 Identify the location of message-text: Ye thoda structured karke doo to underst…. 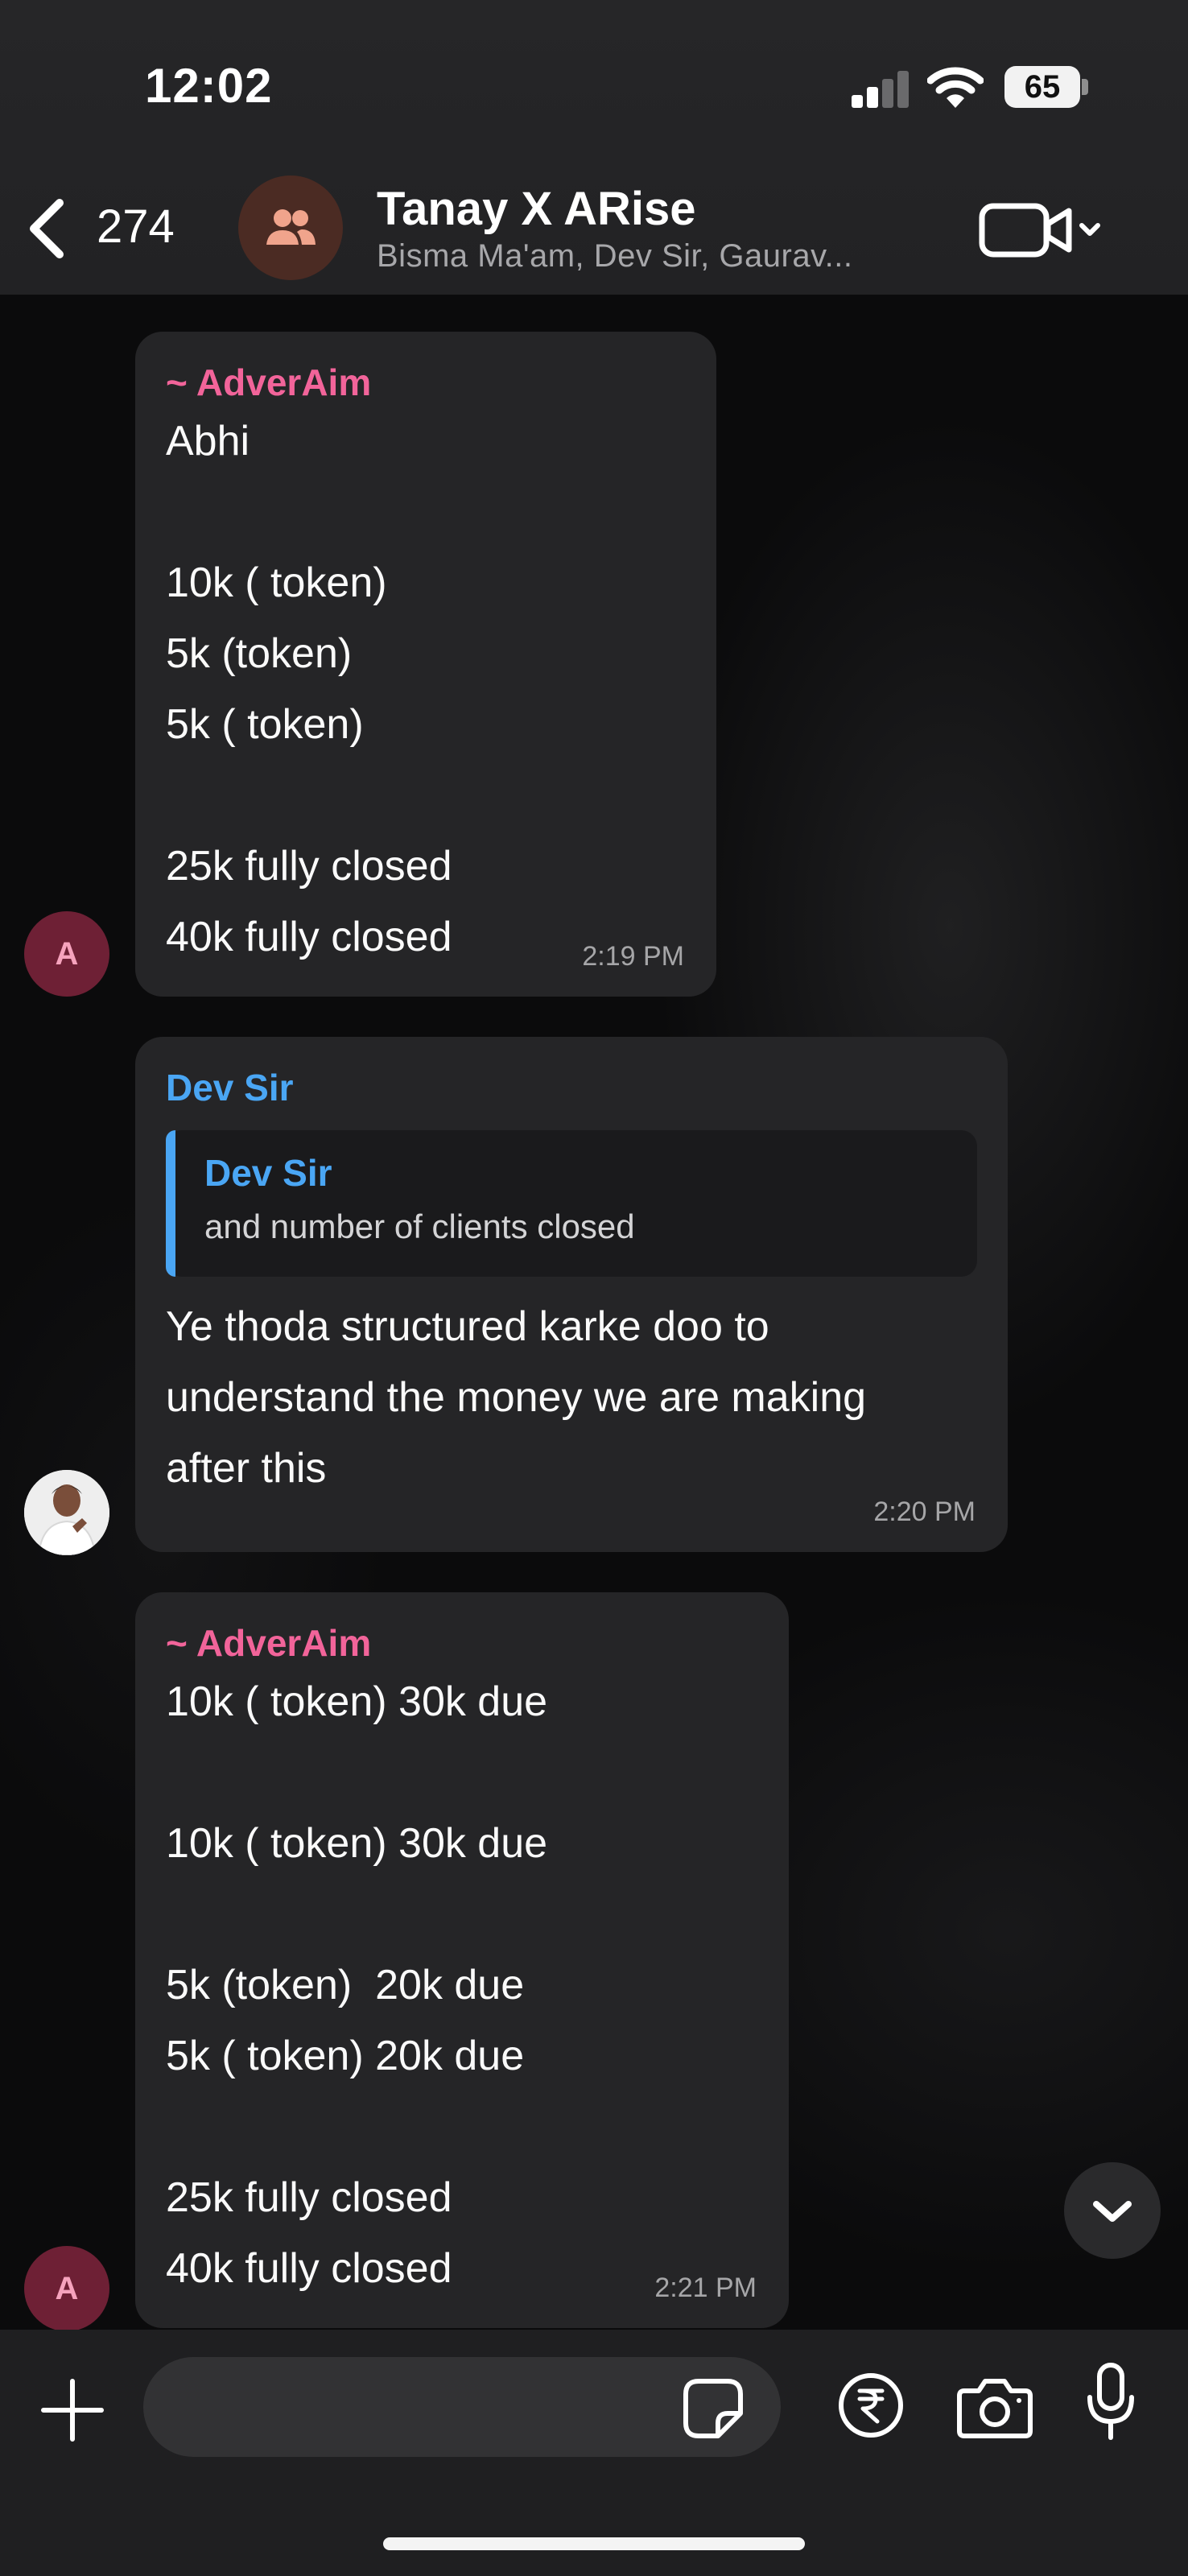
(517, 1397).